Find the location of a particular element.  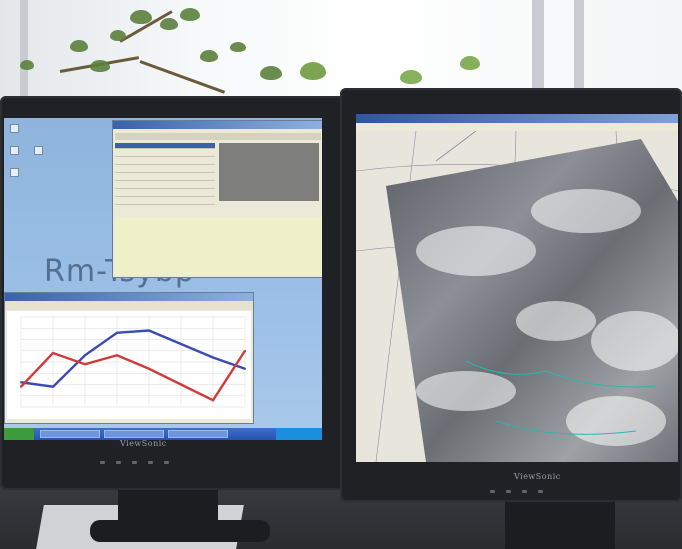

line-chart is located at coordinates (133, 362).